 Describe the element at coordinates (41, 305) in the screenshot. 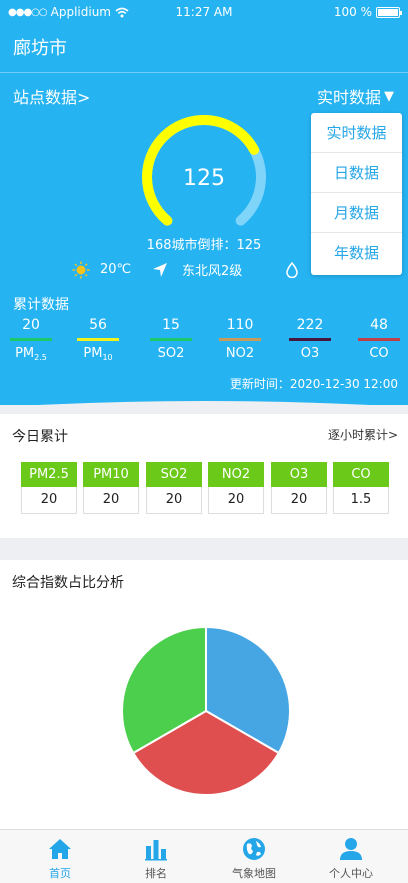

I see `cumulative-title: 累计数据` at that location.